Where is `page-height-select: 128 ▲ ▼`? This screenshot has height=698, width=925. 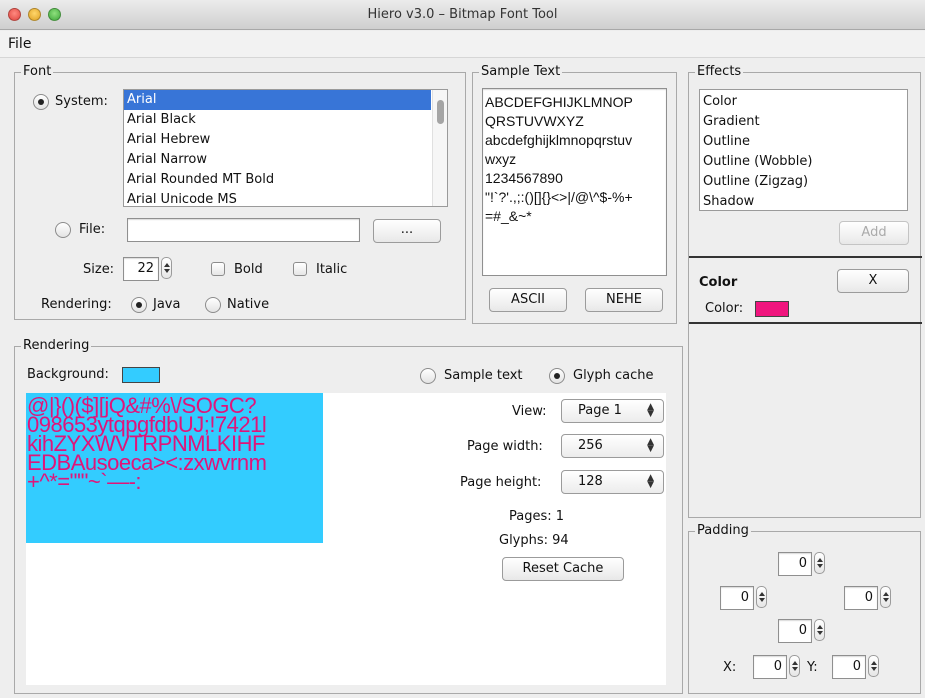 page-height-select: 128 ▲ ▼ is located at coordinates (612, 482).